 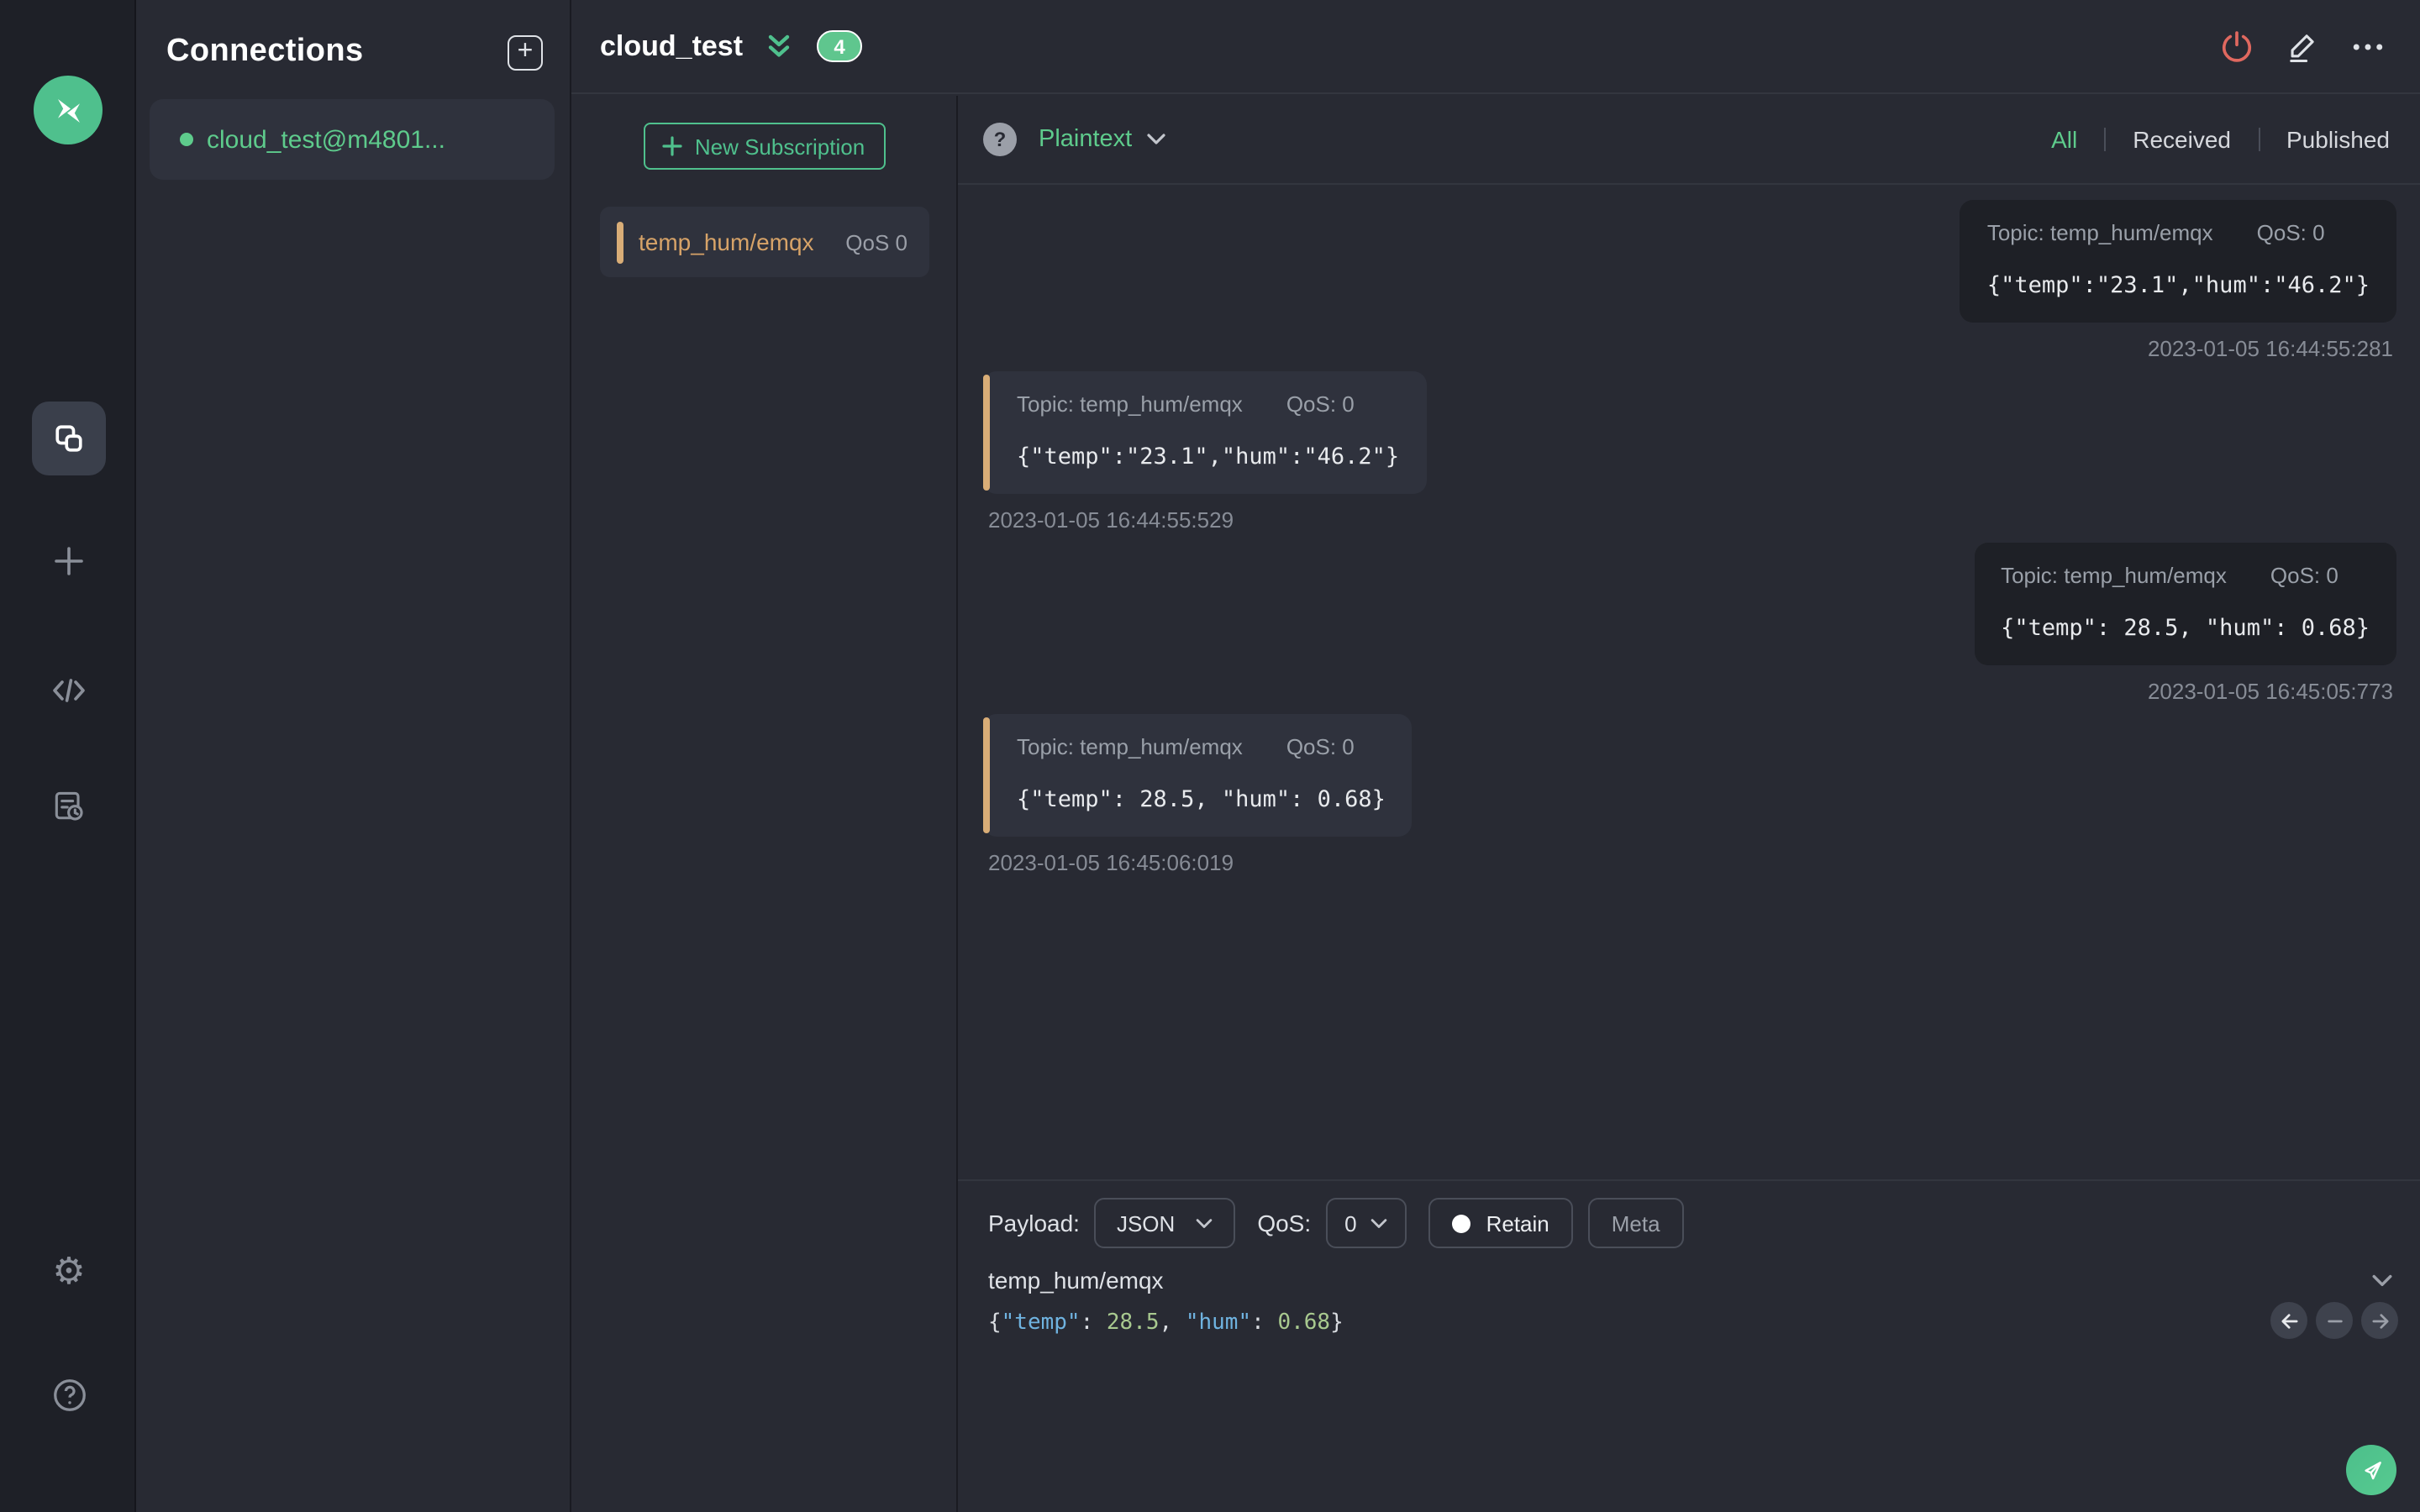 I want to click on message-timestamp: 2023-01-05 16:44:55:281, so click(x=2270, y=348).